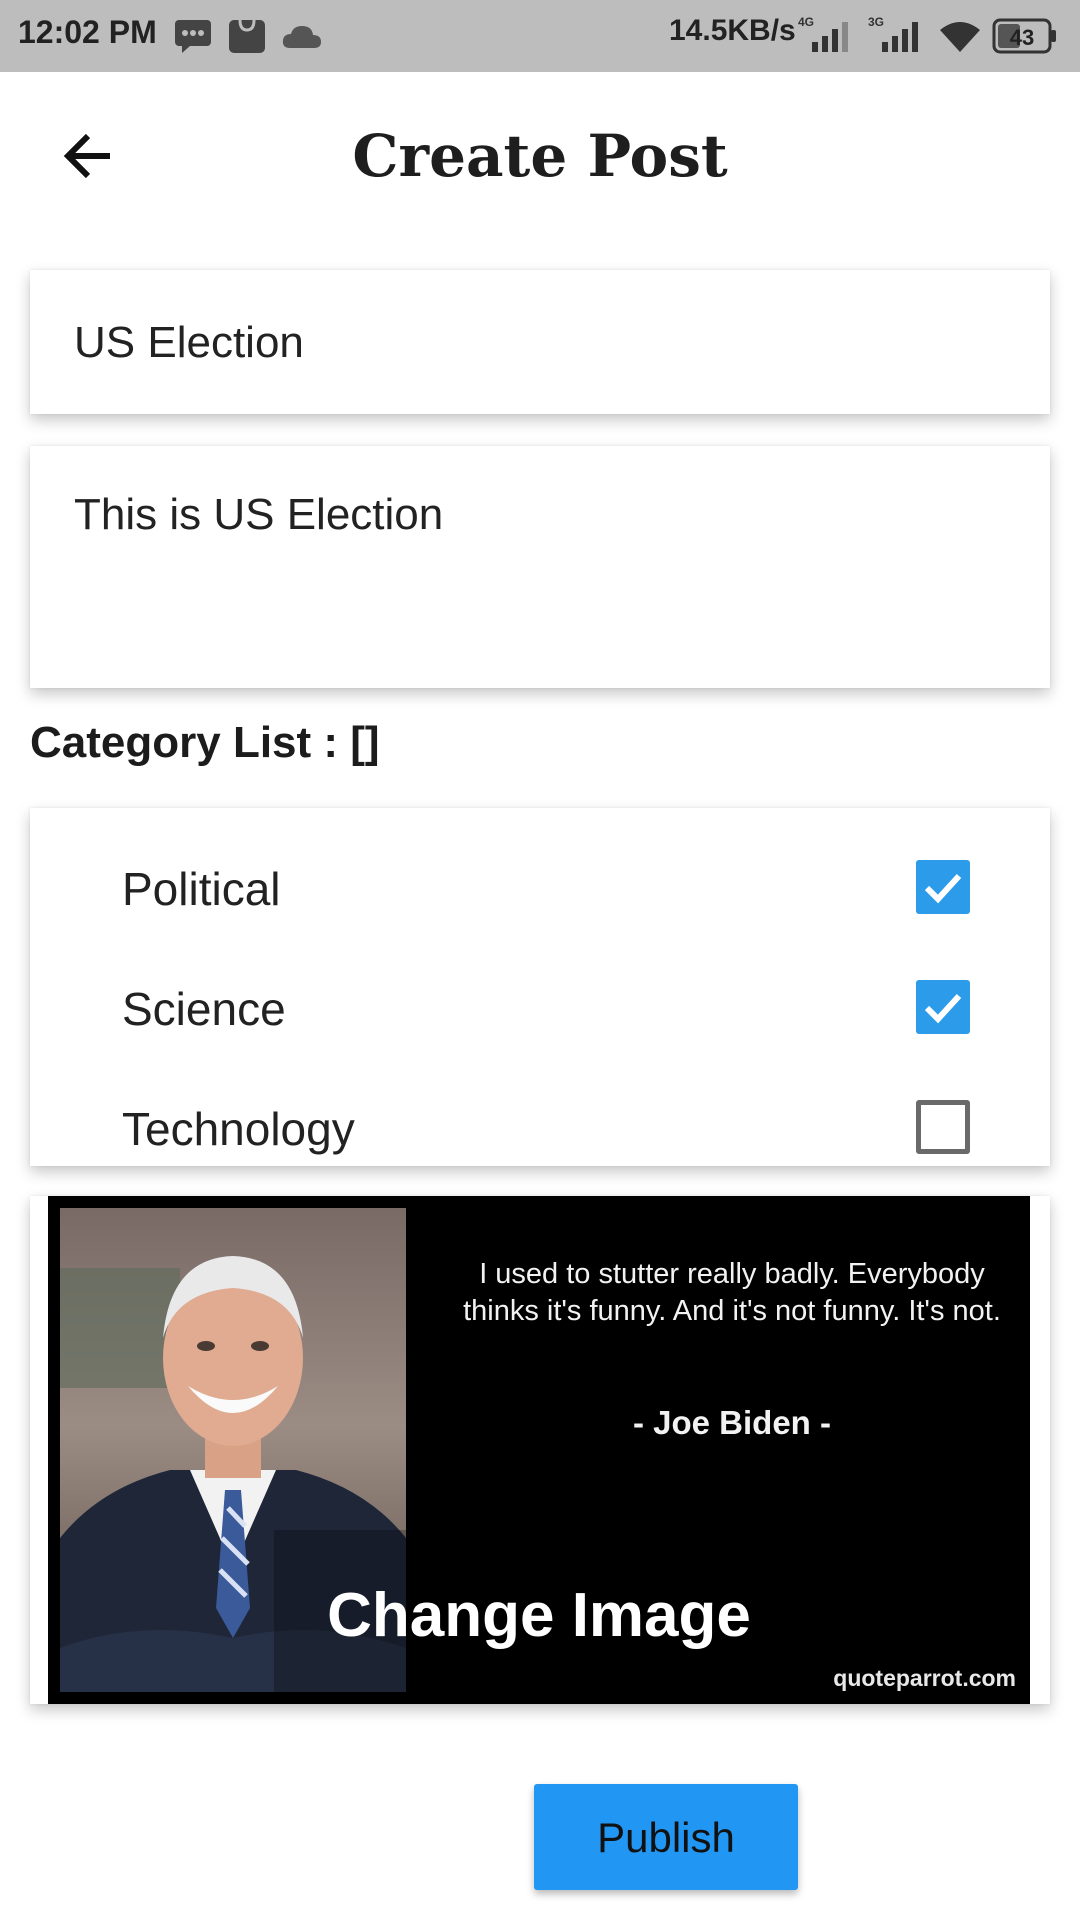 This screenshot has width=1080, height=1920. I want to click on publish-button: Publish, so click(666, 1837).